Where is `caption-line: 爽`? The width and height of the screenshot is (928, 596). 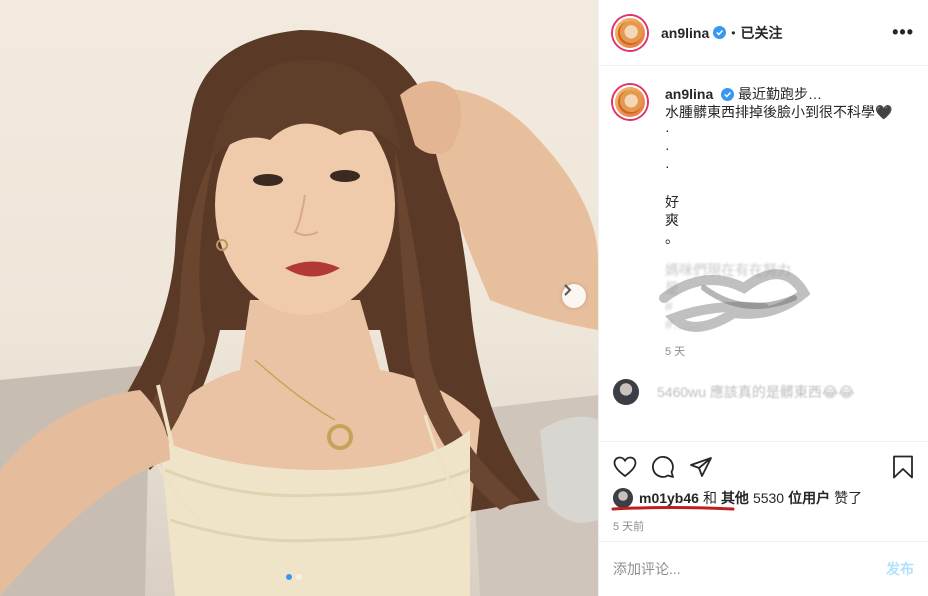
caption-line: 爽 is located at coordinates (672, 220).